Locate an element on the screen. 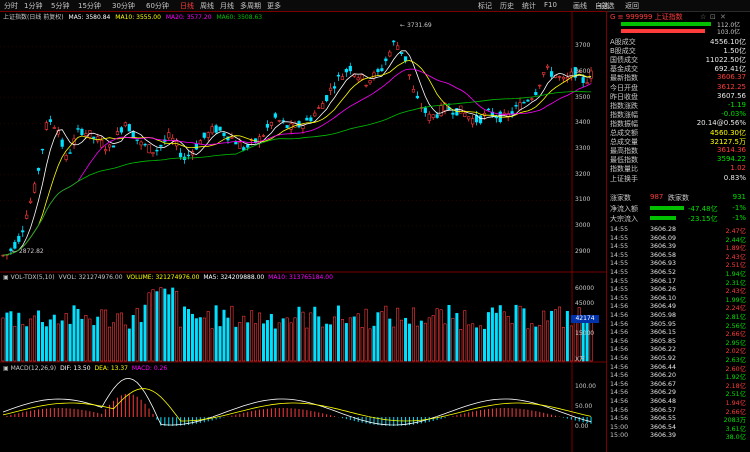 This screenshot has width=750, height=452. volume-axis-tick: 15000 is located at coordinates (585, 333).